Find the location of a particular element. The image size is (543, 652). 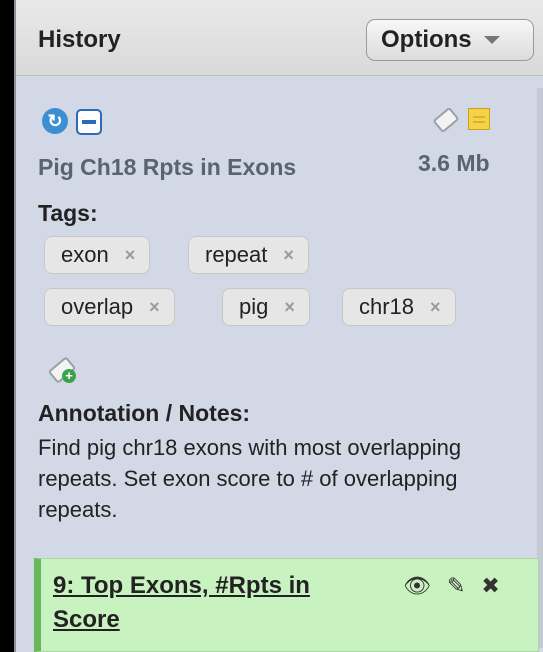

collapse-icon is located at coordinates (89, 122).